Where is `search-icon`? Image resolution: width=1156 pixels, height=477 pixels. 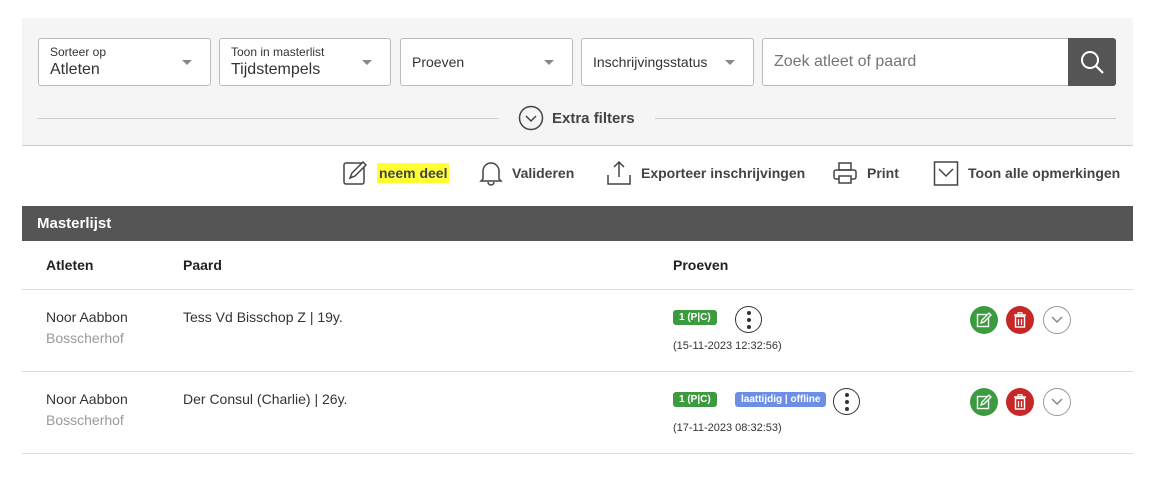
search-icon is located at coordinates (1092, 62).